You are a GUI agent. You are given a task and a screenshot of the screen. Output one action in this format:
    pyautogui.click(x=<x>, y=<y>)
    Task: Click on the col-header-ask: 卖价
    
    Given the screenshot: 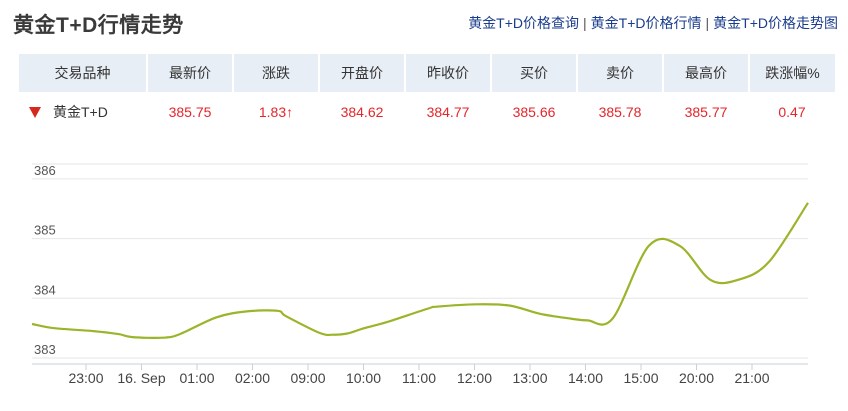 What is the action you would take?
    pyautogui.click(x=619, y=73)
    